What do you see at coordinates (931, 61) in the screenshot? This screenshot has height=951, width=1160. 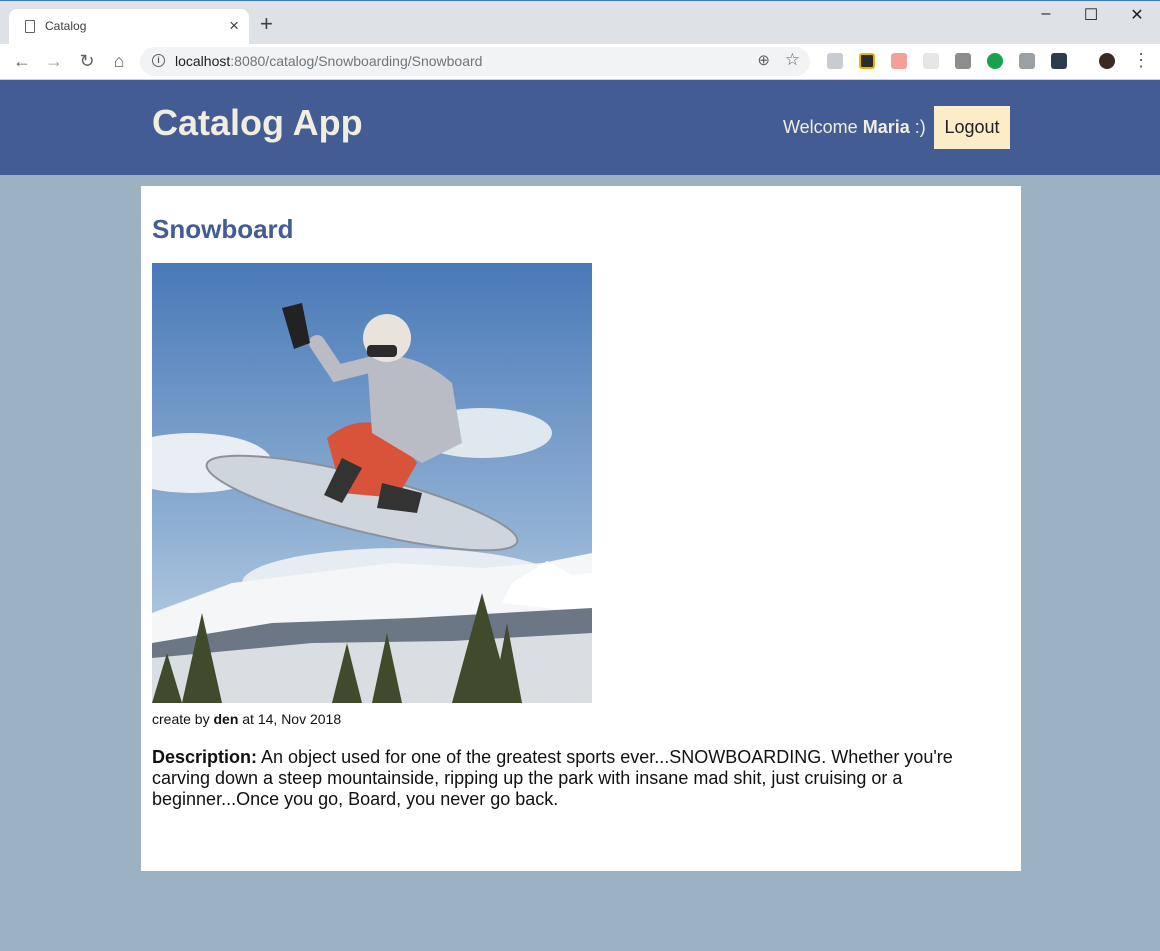 I see `extension-react-icon` at bounding box center [931, 61].